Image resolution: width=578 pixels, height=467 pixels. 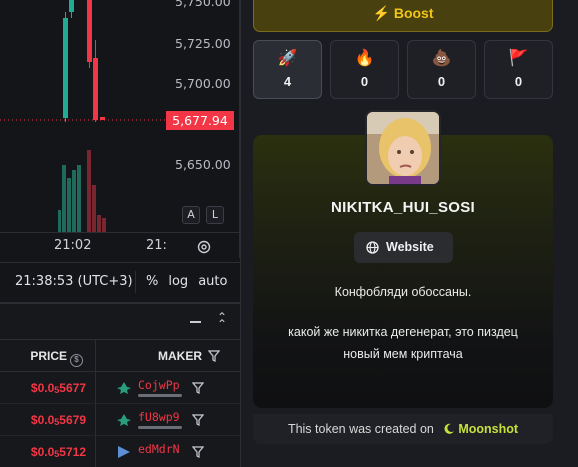 What do you see at coordinates (413, 13) in the screenshot?
I see `boost-label: Boost` at bounding box center [413, 13].